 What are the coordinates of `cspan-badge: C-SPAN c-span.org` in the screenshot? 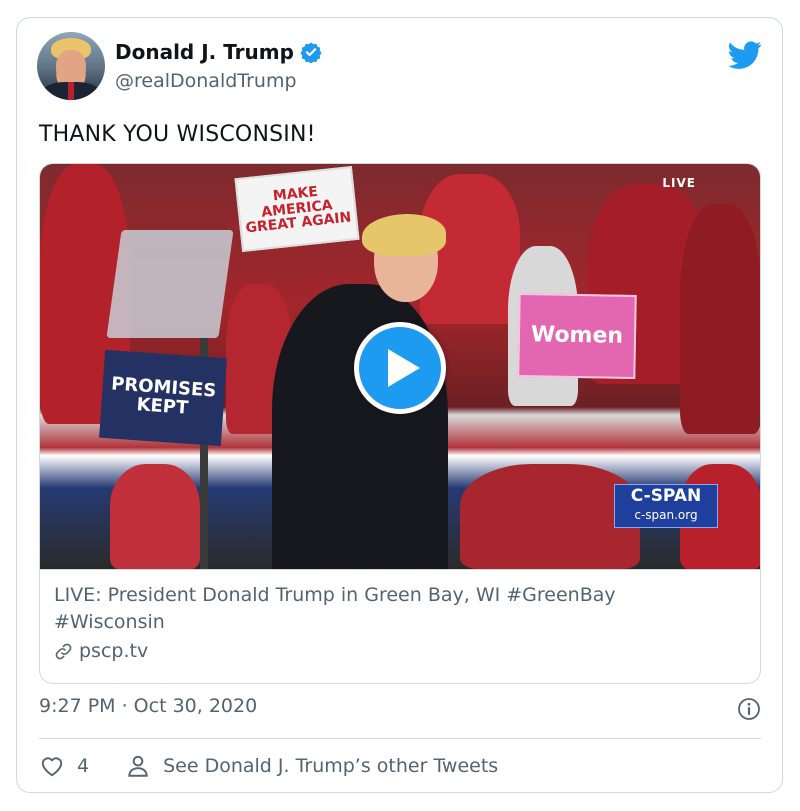 It's located at (666, 506).